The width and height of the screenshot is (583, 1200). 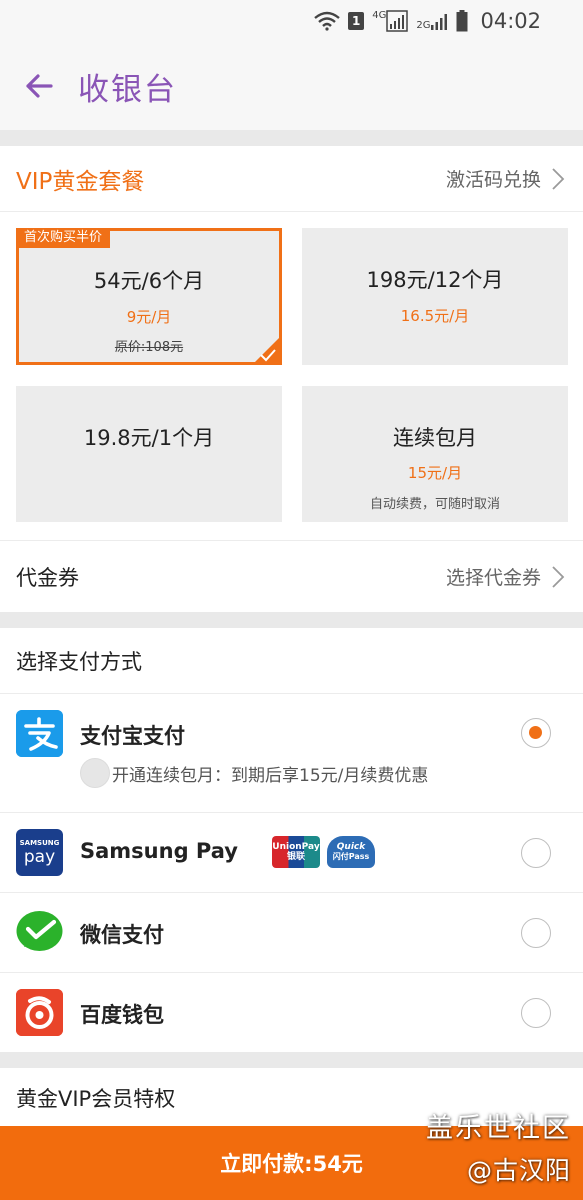 I want to click on wechat-pay-icon, so click(x=39, y=932).